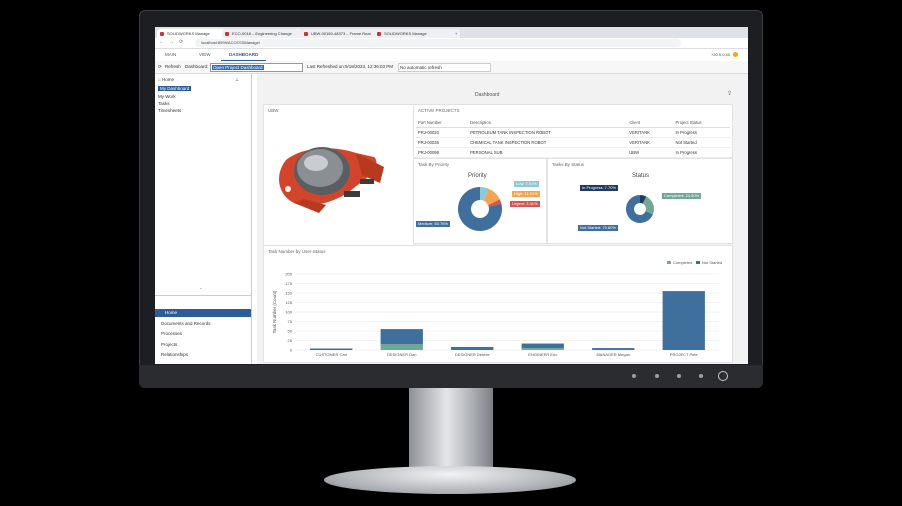  Describe the element at coordinates (729, 93) in the screenshot. I see `share-icon: ⇪` at that location.